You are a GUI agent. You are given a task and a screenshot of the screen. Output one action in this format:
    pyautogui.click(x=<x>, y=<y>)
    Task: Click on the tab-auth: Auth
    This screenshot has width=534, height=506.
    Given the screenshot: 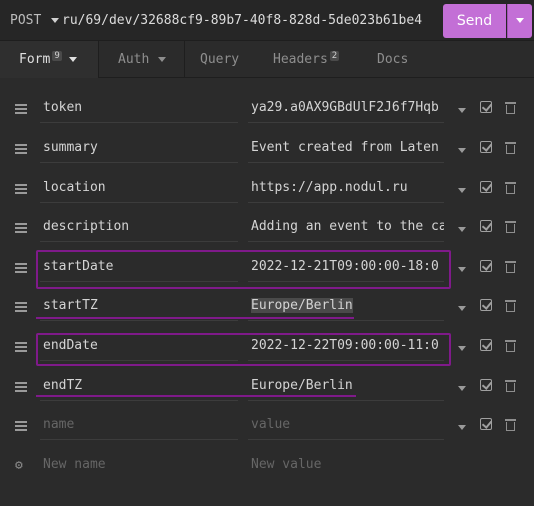 What is the action you would take?
    pyautogui.click(x=142, y=59)
    